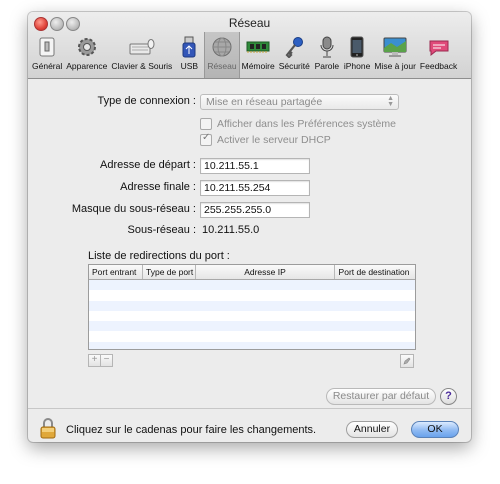 The image size is (500, 484). Describe the element at coordinates (87, 47) in the screenshot. I see `gear-icon` at that location.